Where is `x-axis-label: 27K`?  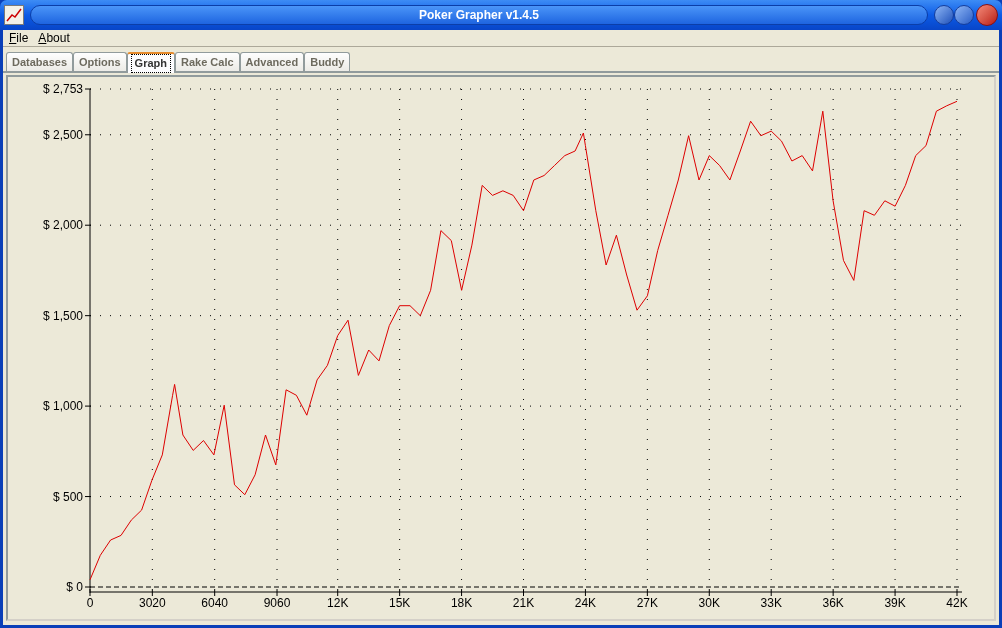 x-axis-label: 27K is located at coordinates (647, 603).